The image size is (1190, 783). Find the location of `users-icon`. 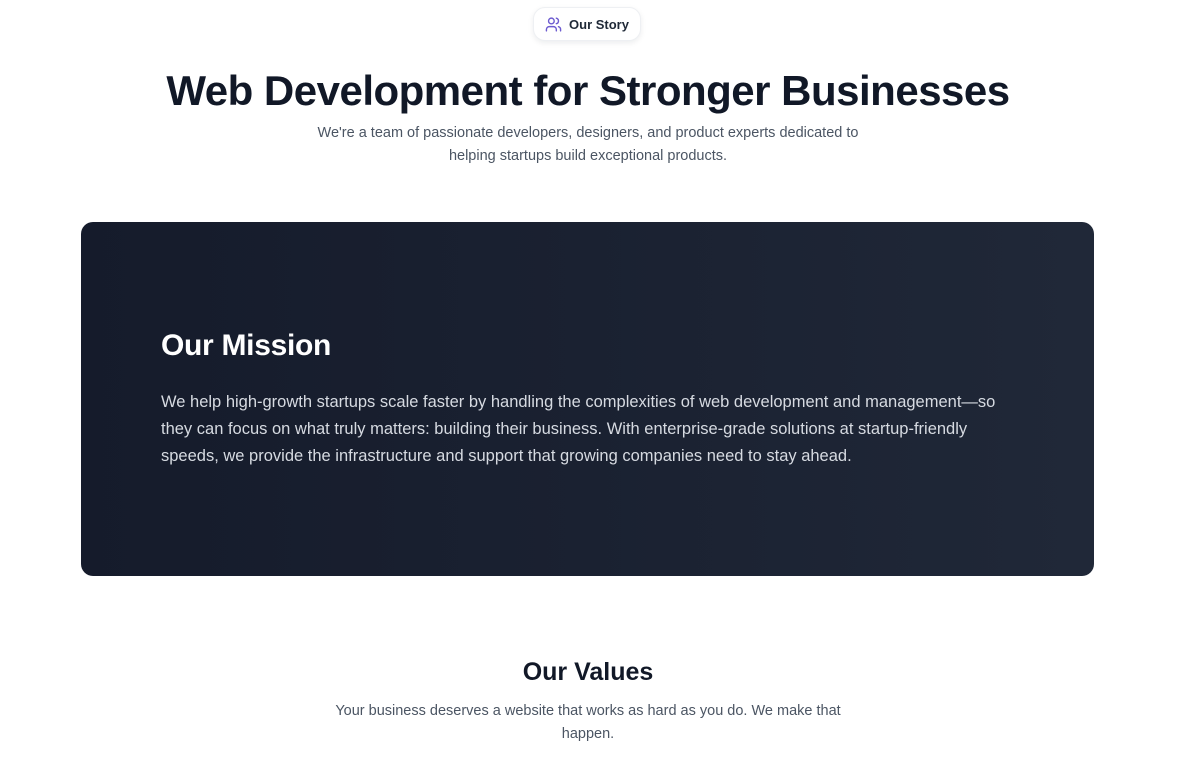

users-icon is located at coordinates (553, 24).